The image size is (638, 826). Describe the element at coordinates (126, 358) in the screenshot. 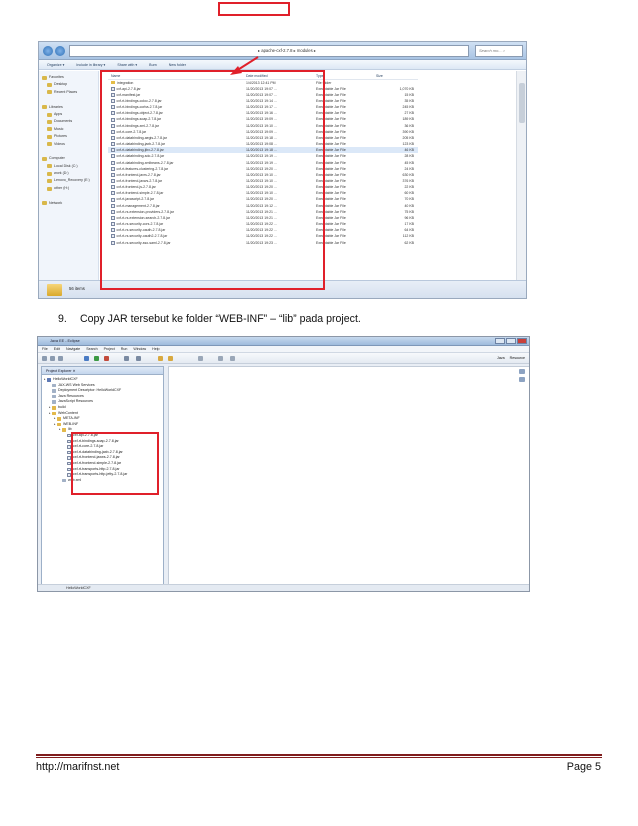

I see `server-icon` at that location.